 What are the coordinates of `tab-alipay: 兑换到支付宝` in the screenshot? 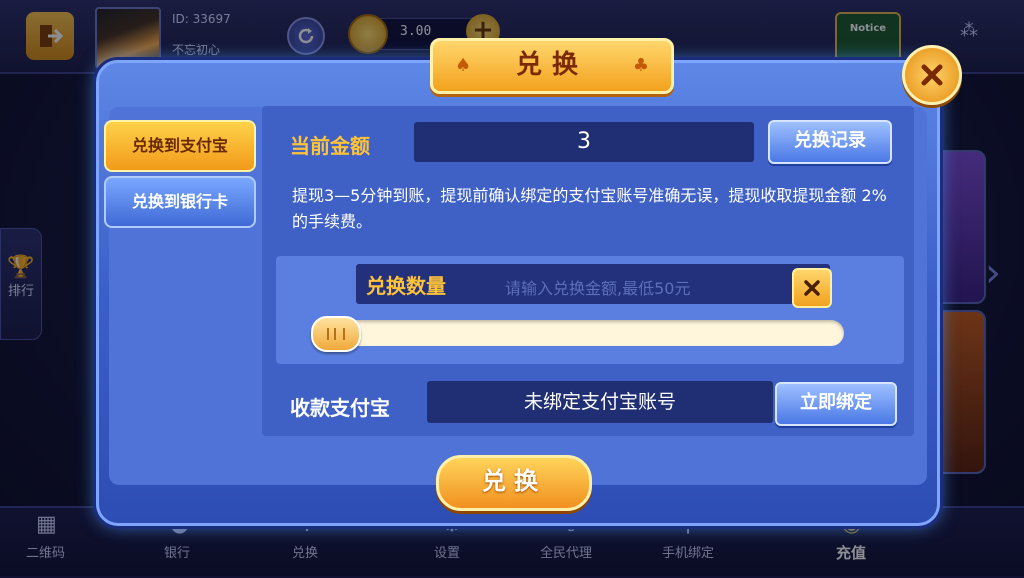 It's located at (180, 146).